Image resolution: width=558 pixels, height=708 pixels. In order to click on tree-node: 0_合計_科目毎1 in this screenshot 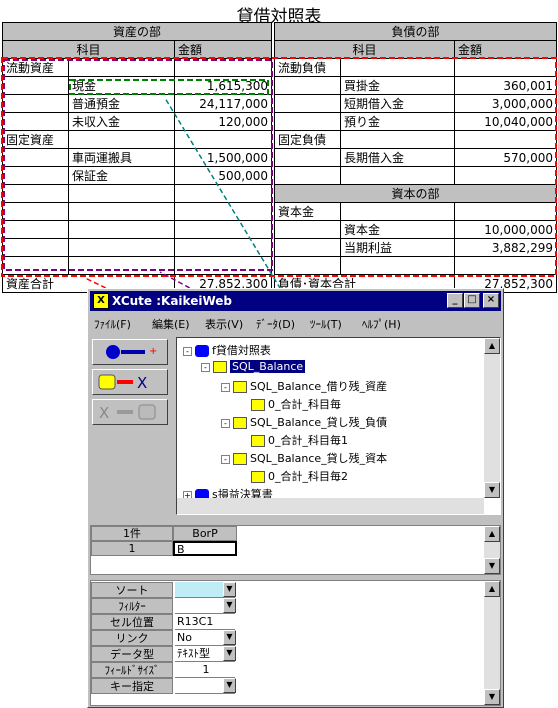, I will do `click(299, 440)`.